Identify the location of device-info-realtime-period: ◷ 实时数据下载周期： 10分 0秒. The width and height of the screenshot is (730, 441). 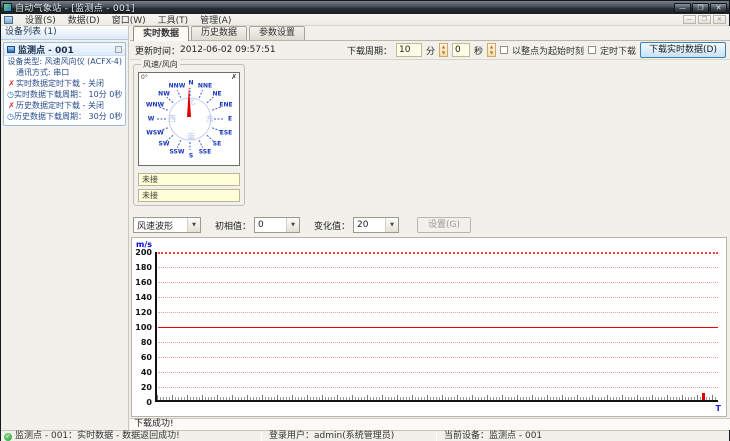
(65, 94).